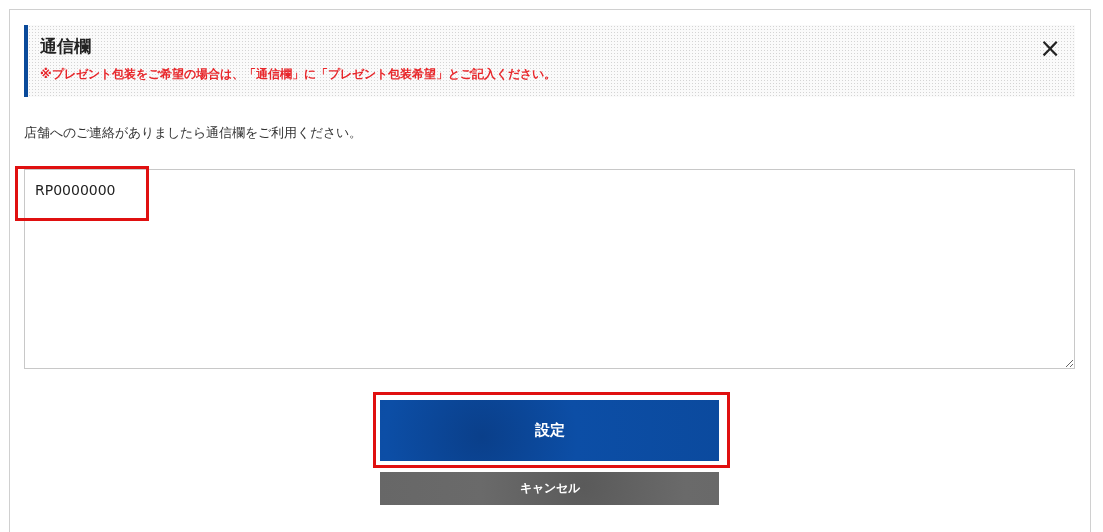 This screenshot has height=532, width=1103. I want to click on cancel-button: キャンセル, so click(549, 488).